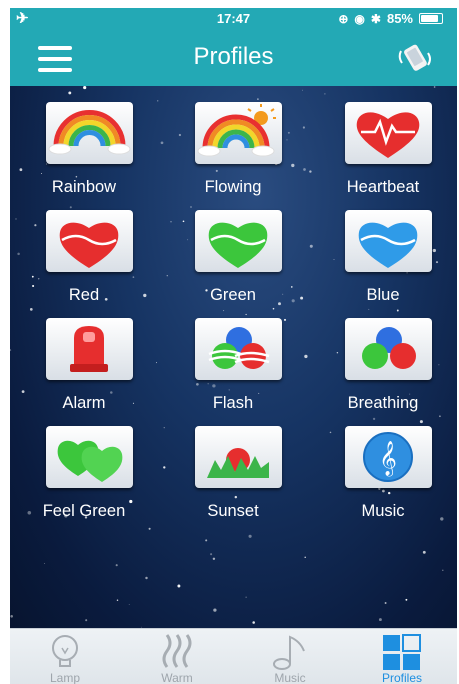 The image size is (459, 684). Describe the element at coordinates (383, 295) in the screenshot. I see `profile-label: Blue` at that location.